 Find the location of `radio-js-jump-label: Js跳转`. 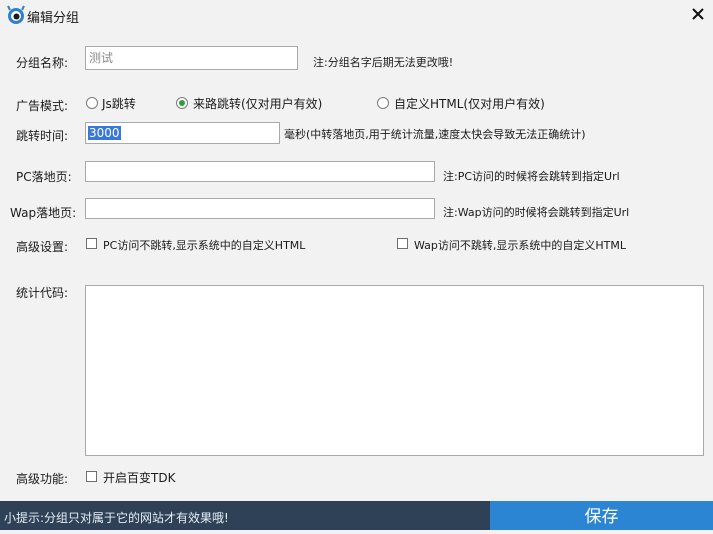

radio-js-jump-label: Js跳转 is located at coordinates (119, 103).